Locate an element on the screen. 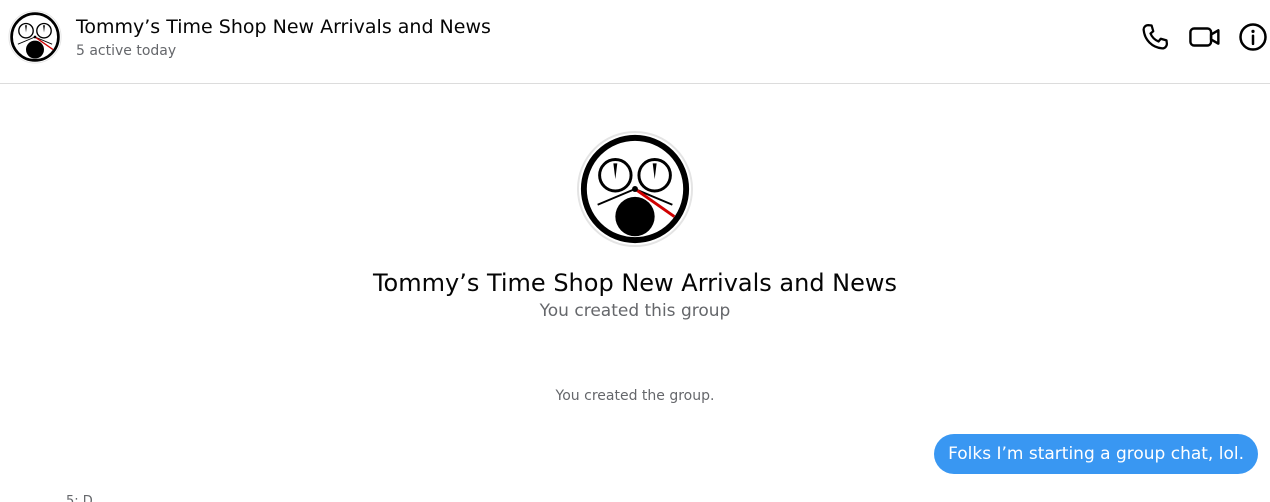 The image size is (1270, 502). info-icon is located at coordinates (1253, 37).